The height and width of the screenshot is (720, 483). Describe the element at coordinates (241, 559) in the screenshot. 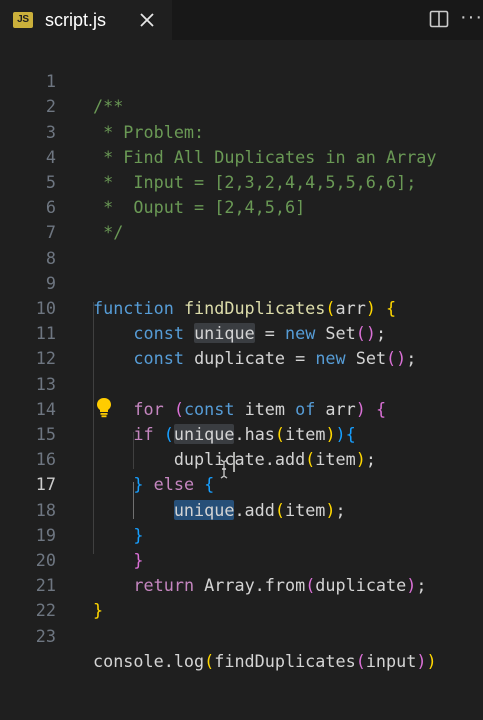

I see `code-line: 20 return Array.from(duplicate);` at that location.